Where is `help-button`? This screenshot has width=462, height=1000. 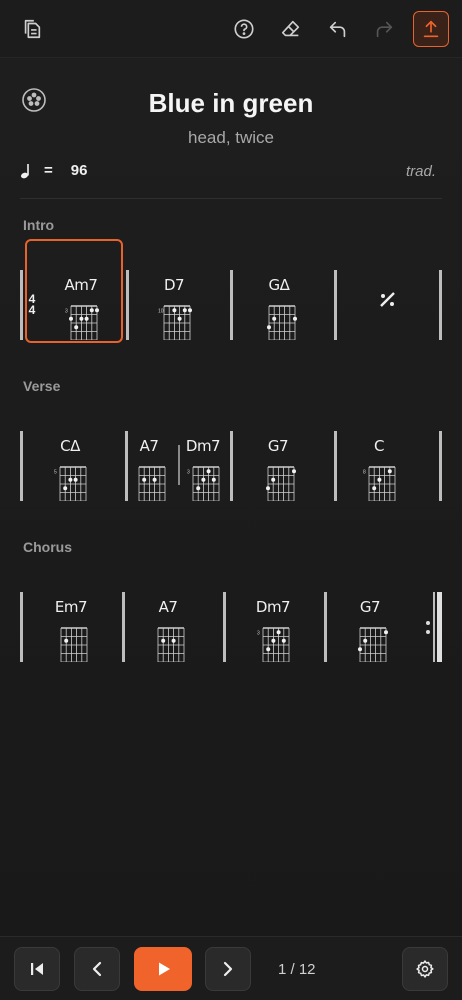
help-button is located at coordinates (244, 29).